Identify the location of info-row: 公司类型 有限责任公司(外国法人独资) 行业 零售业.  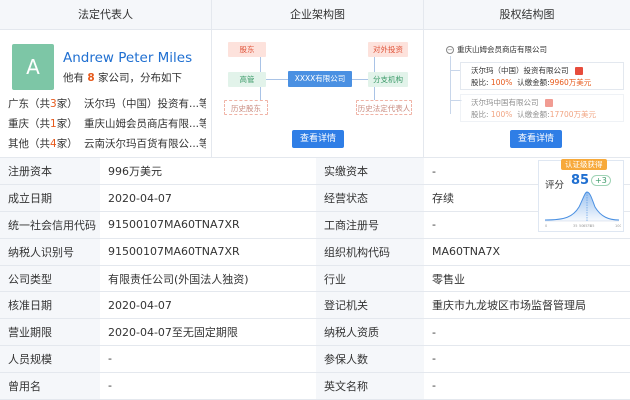
(315, 279).